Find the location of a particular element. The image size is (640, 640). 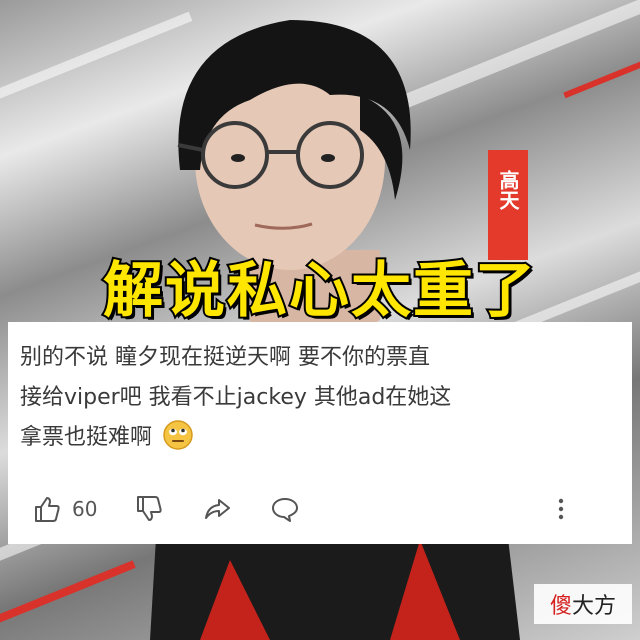

share-button is located at coordinates (217, 509).